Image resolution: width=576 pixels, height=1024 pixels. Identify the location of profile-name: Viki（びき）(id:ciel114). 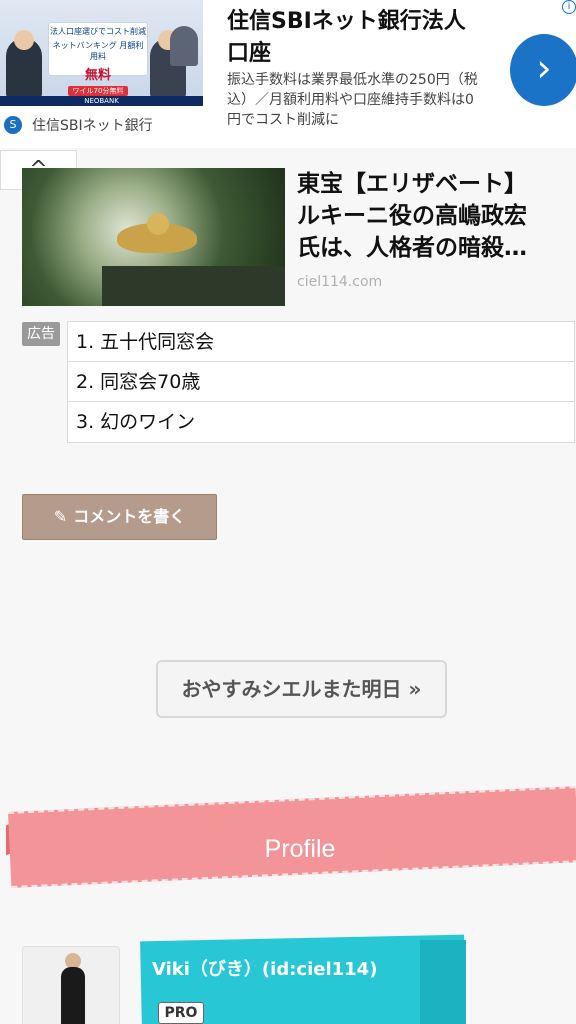
(264, 968).